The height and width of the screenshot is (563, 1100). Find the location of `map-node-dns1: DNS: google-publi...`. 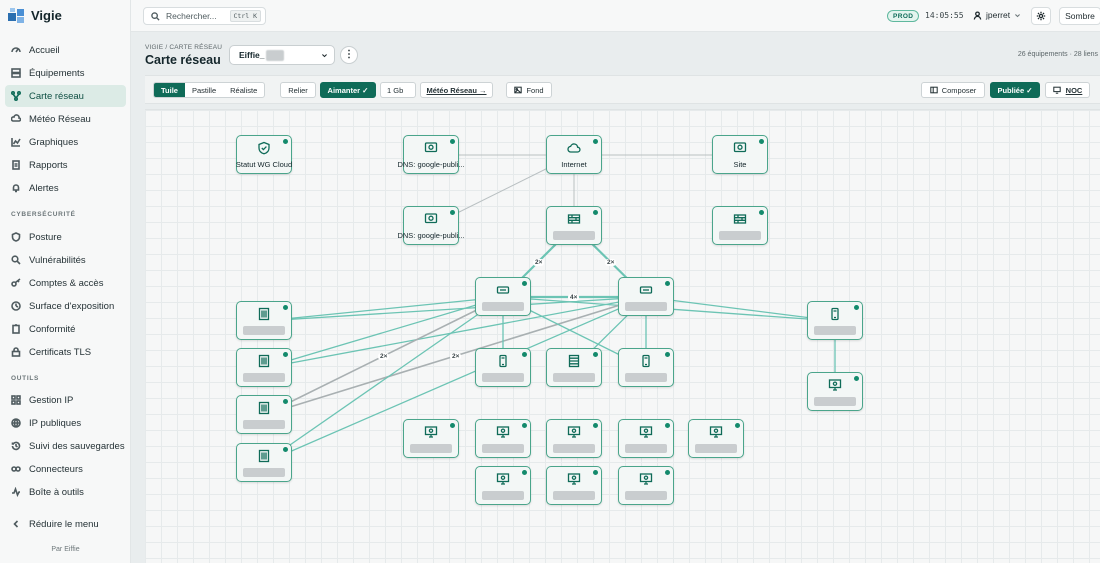

map-node-dns1: DNS: google-publi... is located at coordinates (431, 154).